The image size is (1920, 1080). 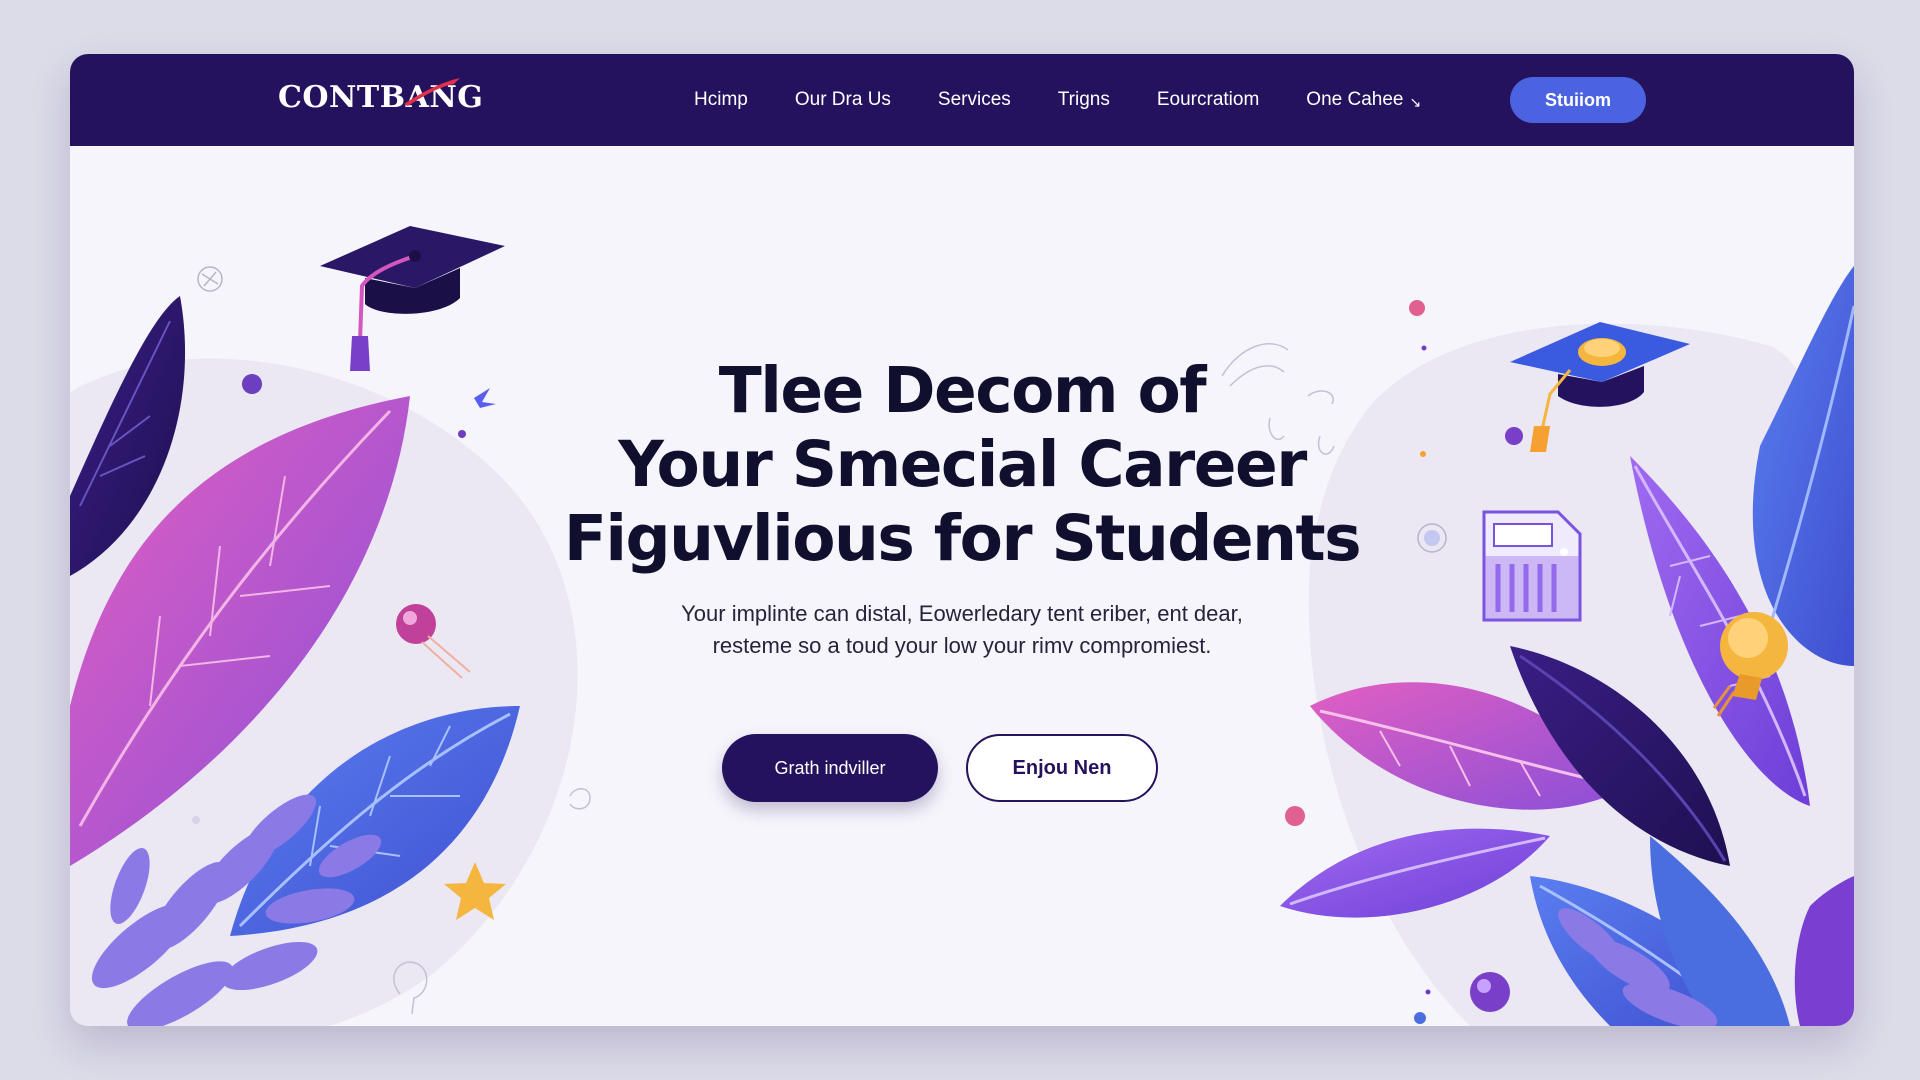 I want to click on secondary-cta-button: Enjou Nen, so click(x=1062, y=768).